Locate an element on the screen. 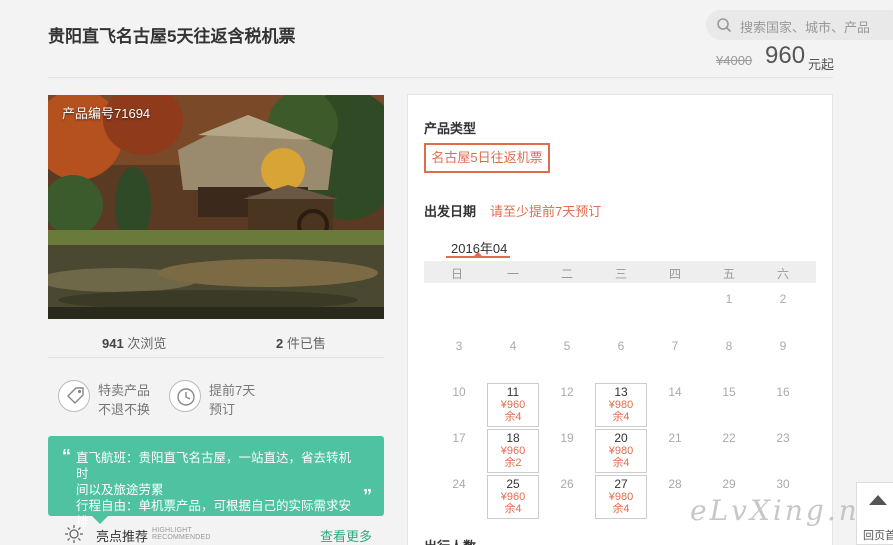 Image resolution: width=893 pixels, height=545 pixels. clock-icon is located at coordinates (185, 396).